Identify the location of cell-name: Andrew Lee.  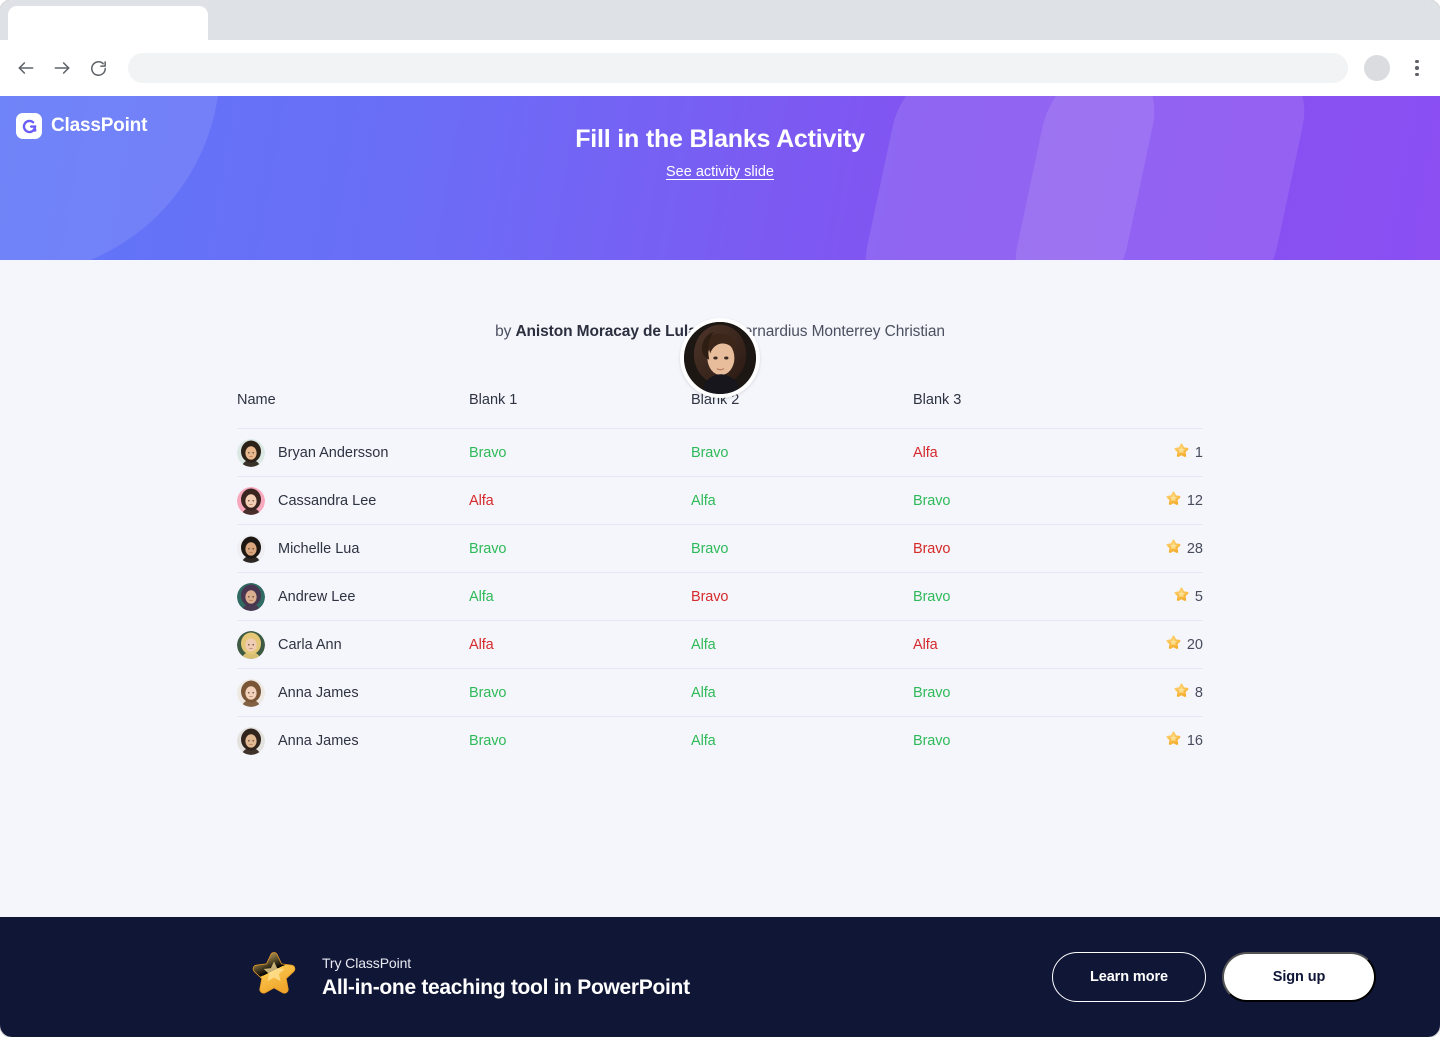
(353, 596).